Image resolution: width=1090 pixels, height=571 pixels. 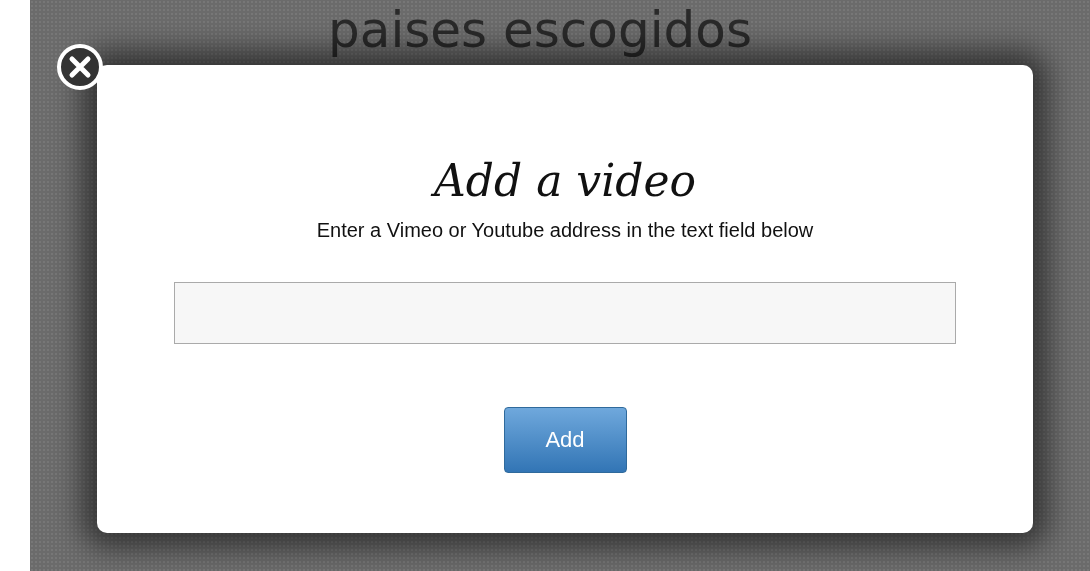 What do you see at coordinates (540, 30) in the screenshot?
I see `page-heading: paises escogidos` at bounding box center [540, 30].